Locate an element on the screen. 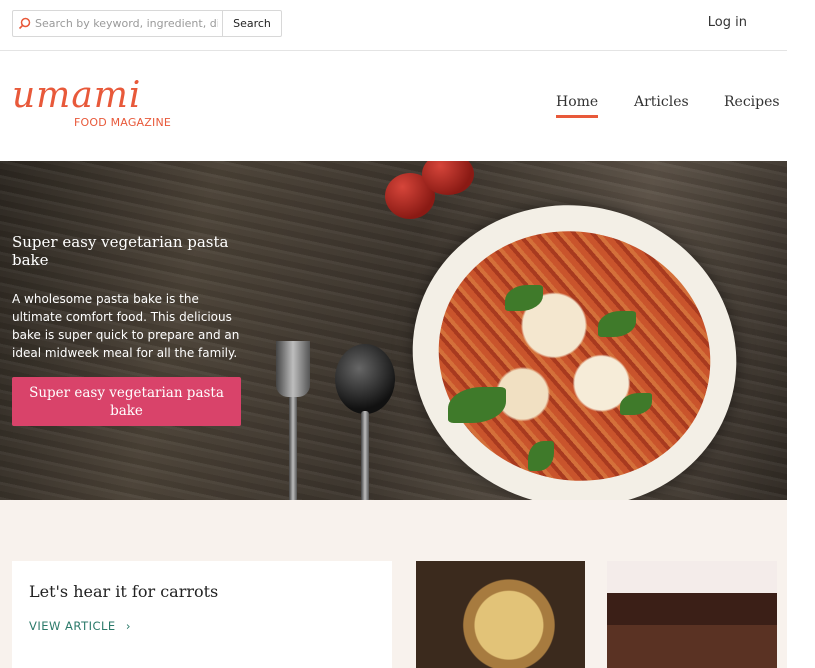 The height and width of the screenshot is (668, 815). hero-cta-button: Super easy vegetarian pasta bake is located at coordinates (126, 401).